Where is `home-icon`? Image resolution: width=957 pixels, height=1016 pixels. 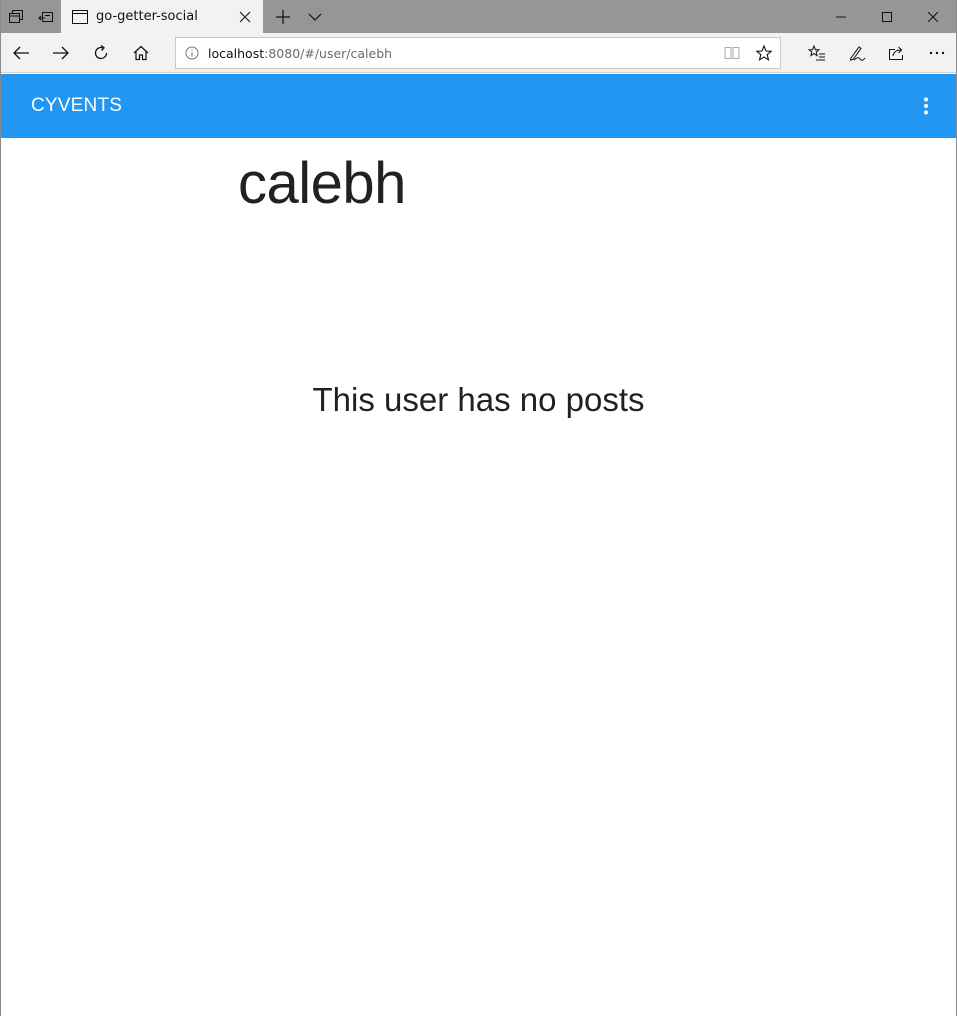 home-icon is located at coordinates (141, 52).